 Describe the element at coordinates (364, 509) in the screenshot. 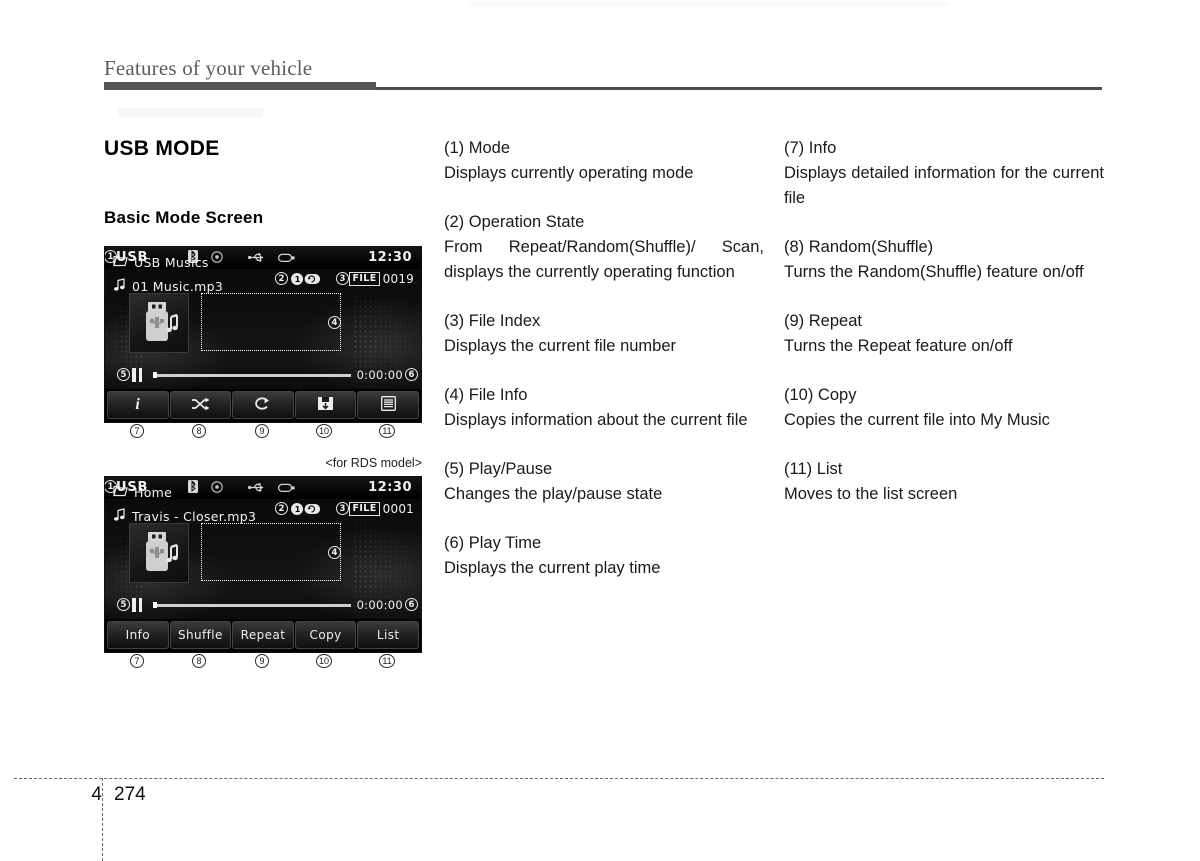

I see `file-tag-label: FILE` at that location.